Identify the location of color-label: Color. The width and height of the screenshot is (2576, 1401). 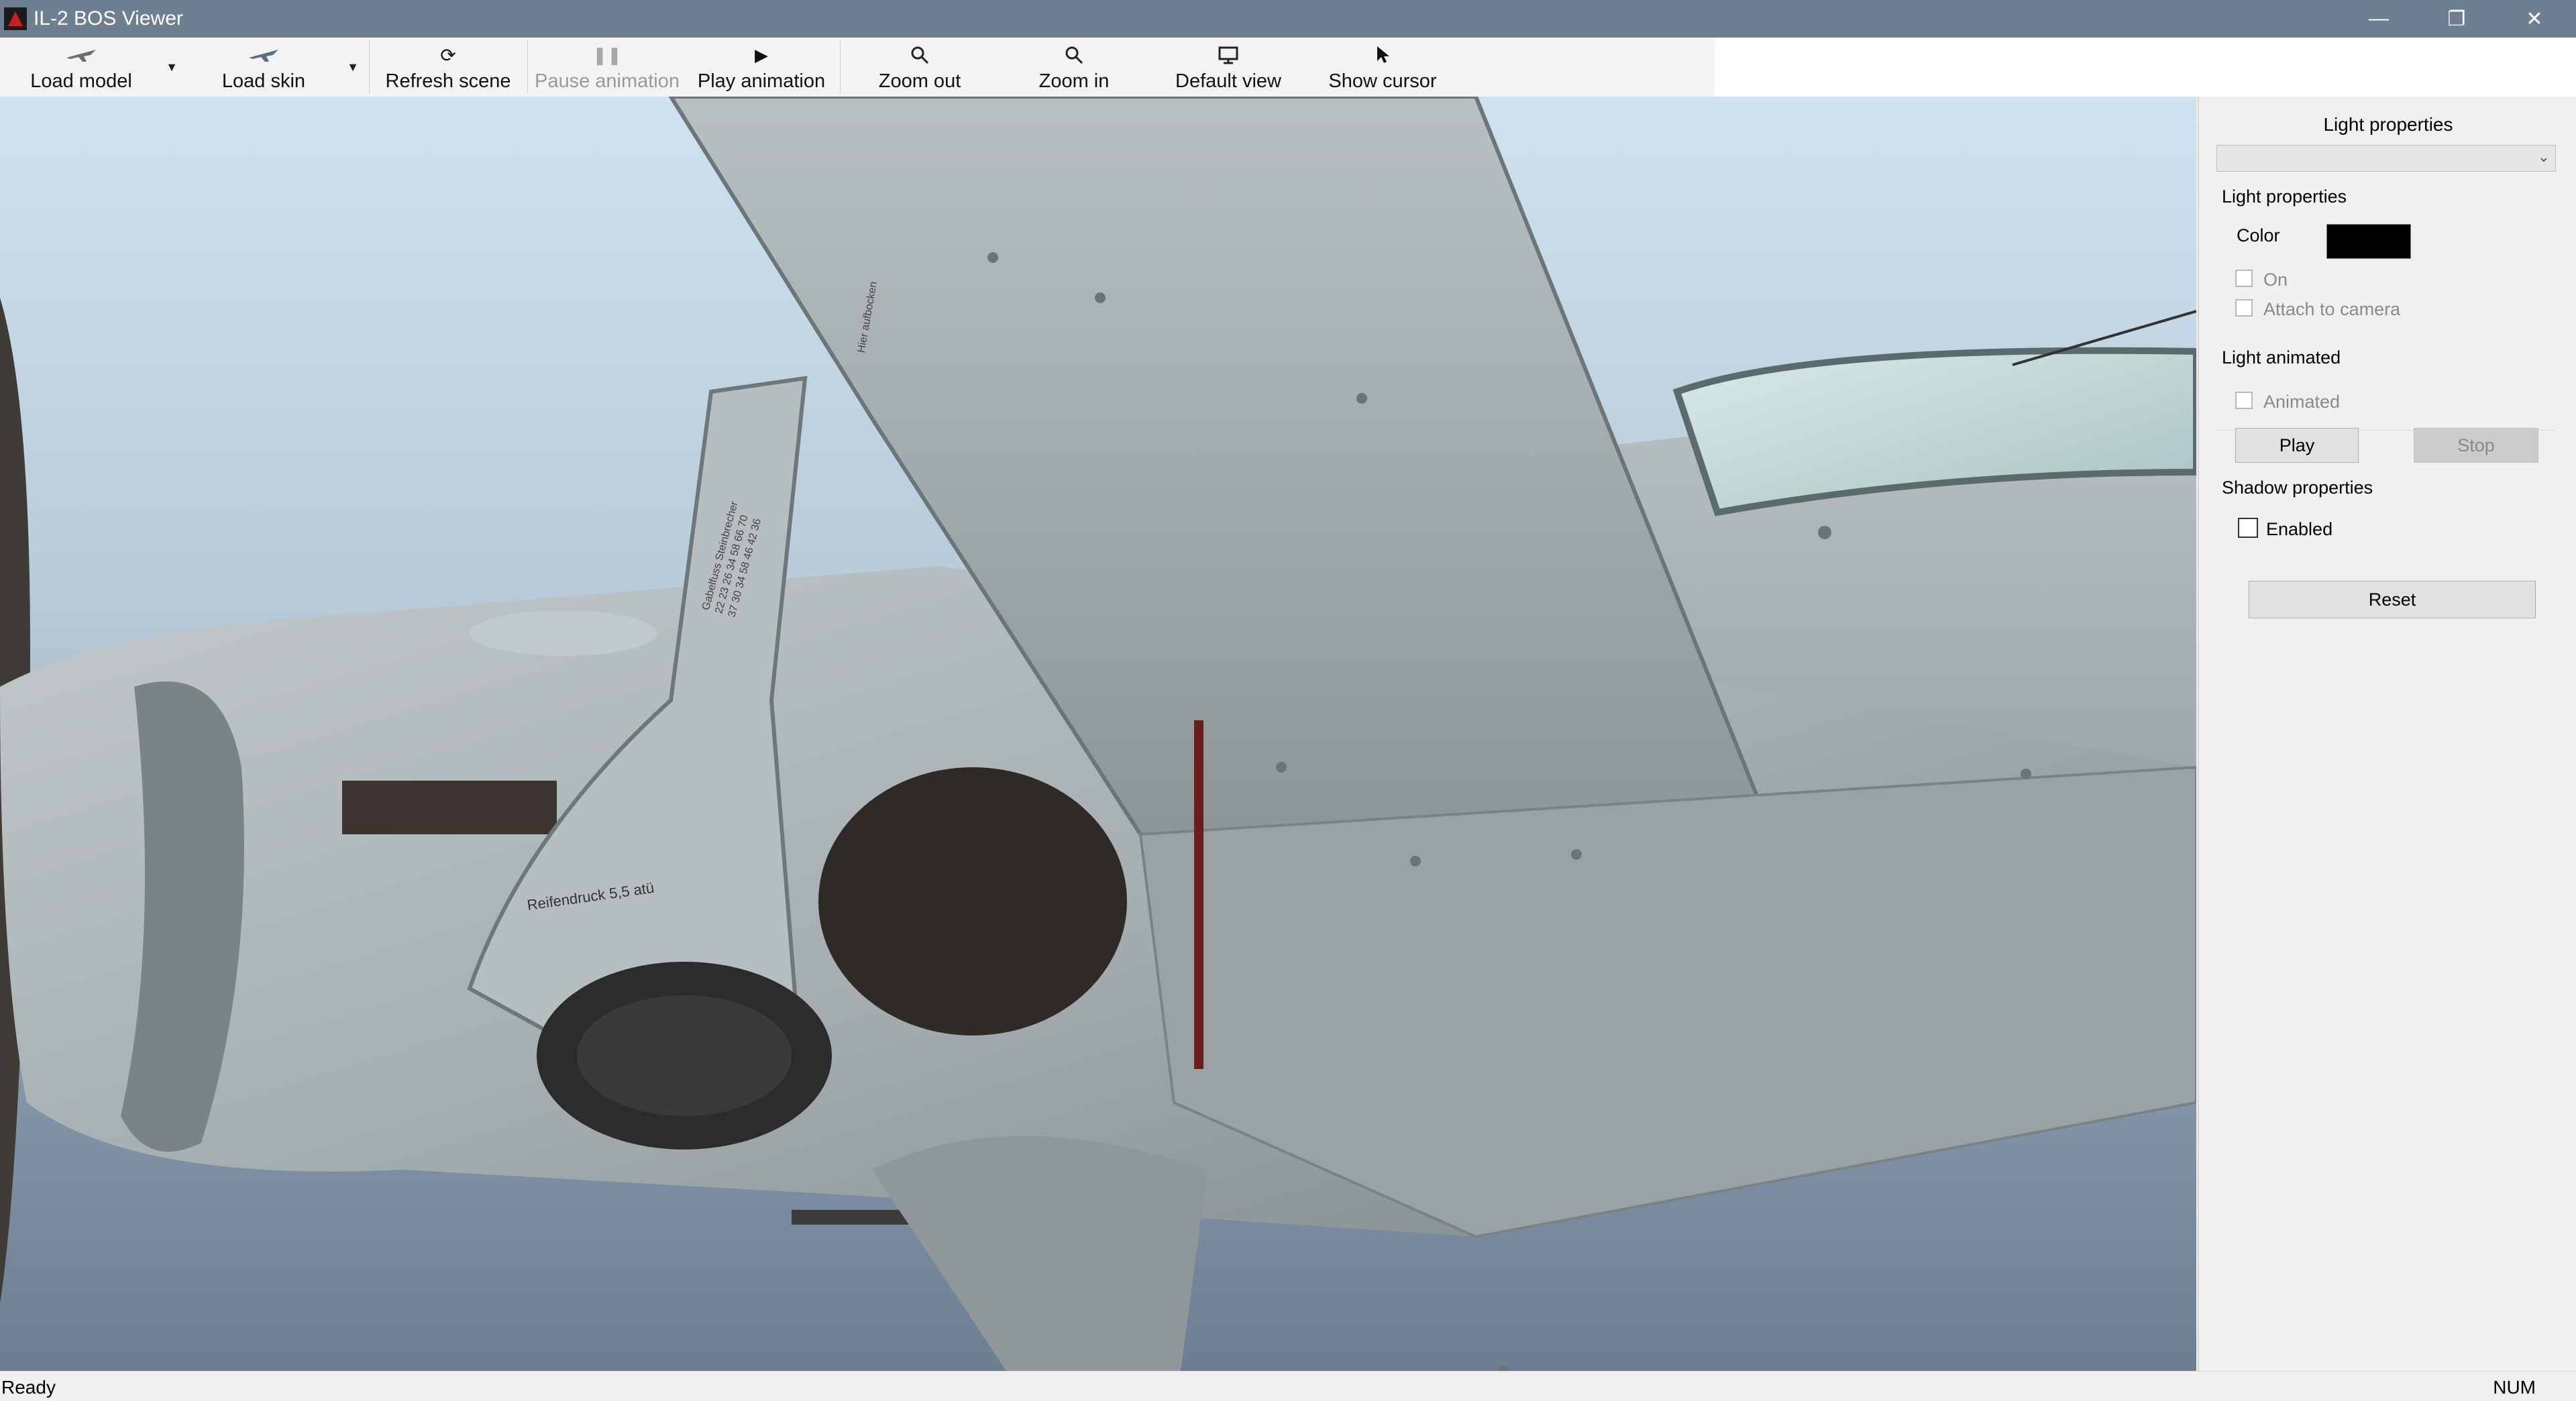
(2258, 235).